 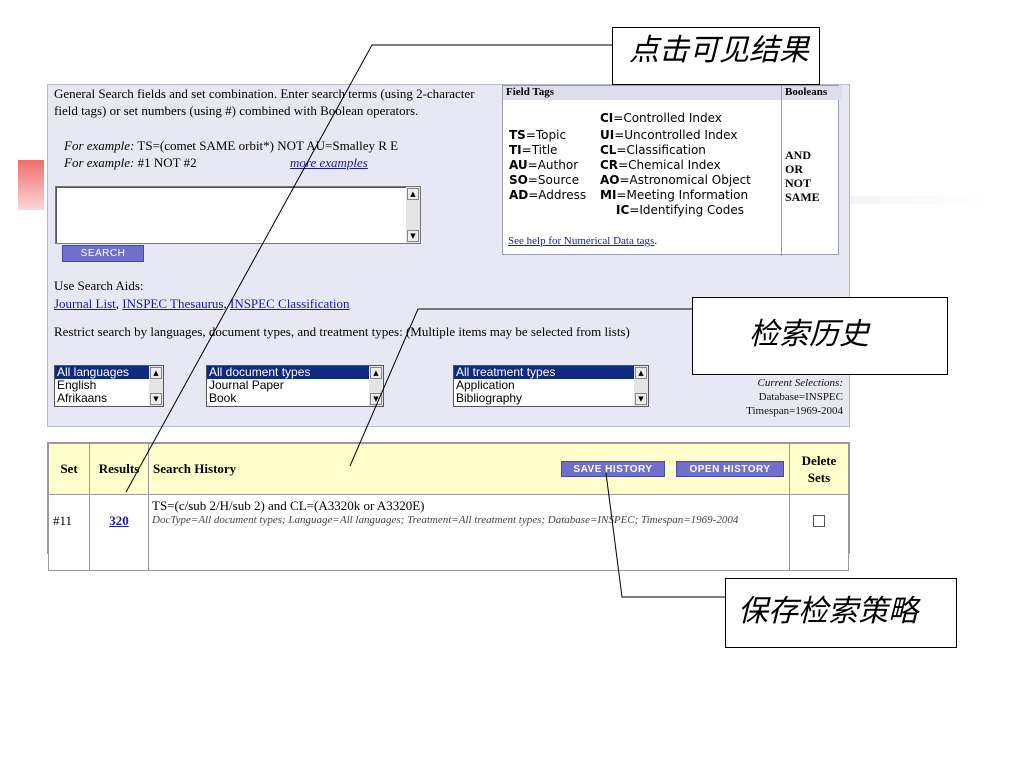 I want to click on save-history-button: SAVE HISTORY, so click(x=613, y=469).